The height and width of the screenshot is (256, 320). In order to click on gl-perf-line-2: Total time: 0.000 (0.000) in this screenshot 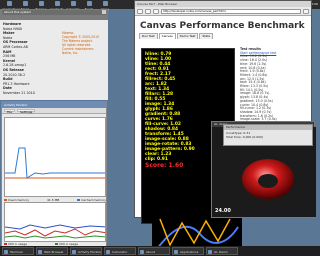, I will do `click(245, 137)`.